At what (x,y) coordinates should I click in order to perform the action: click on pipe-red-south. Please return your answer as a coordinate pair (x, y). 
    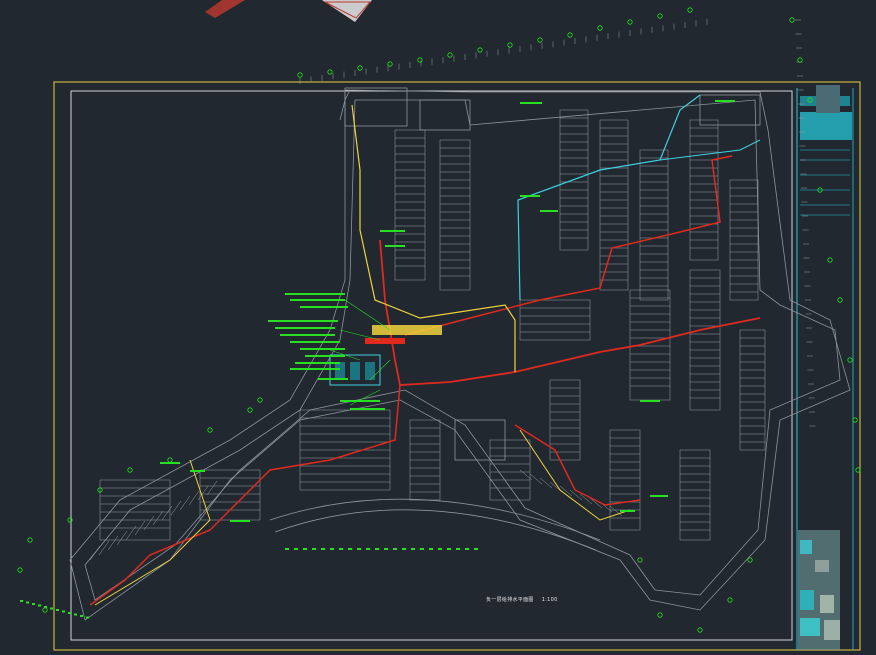
    Looking at the image, I should click on (577, 465).